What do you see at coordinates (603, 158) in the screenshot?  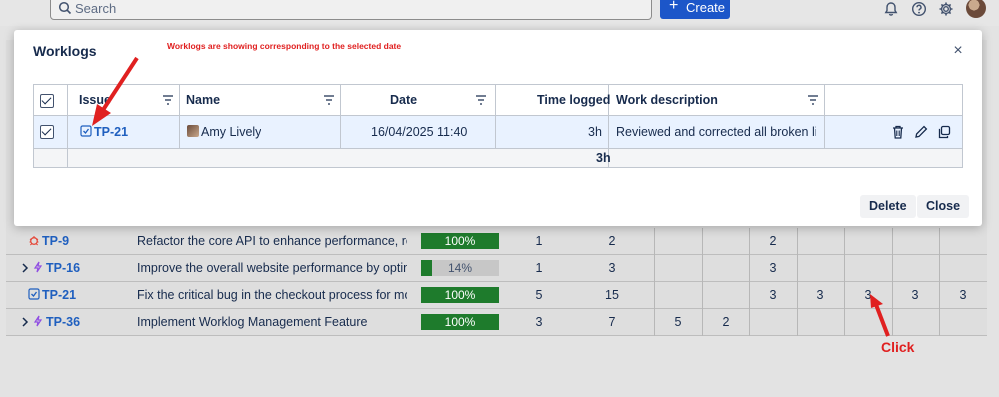 I see `total-time: 3h` at bounding box center [603, 158].